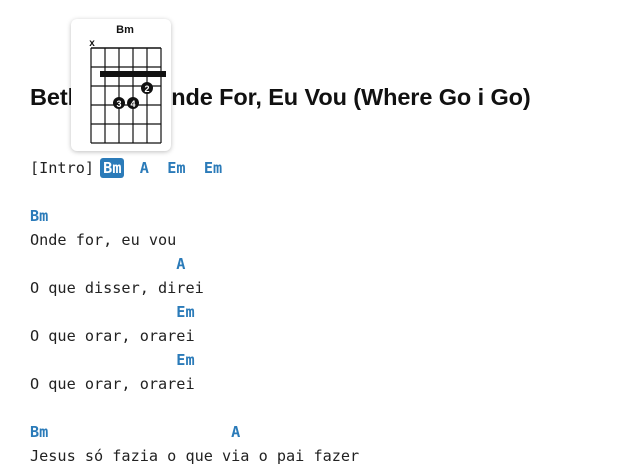  Describe the element at coordinates (62, 168) in the screenshot. I see `intro-label: [Intro]` at that location.